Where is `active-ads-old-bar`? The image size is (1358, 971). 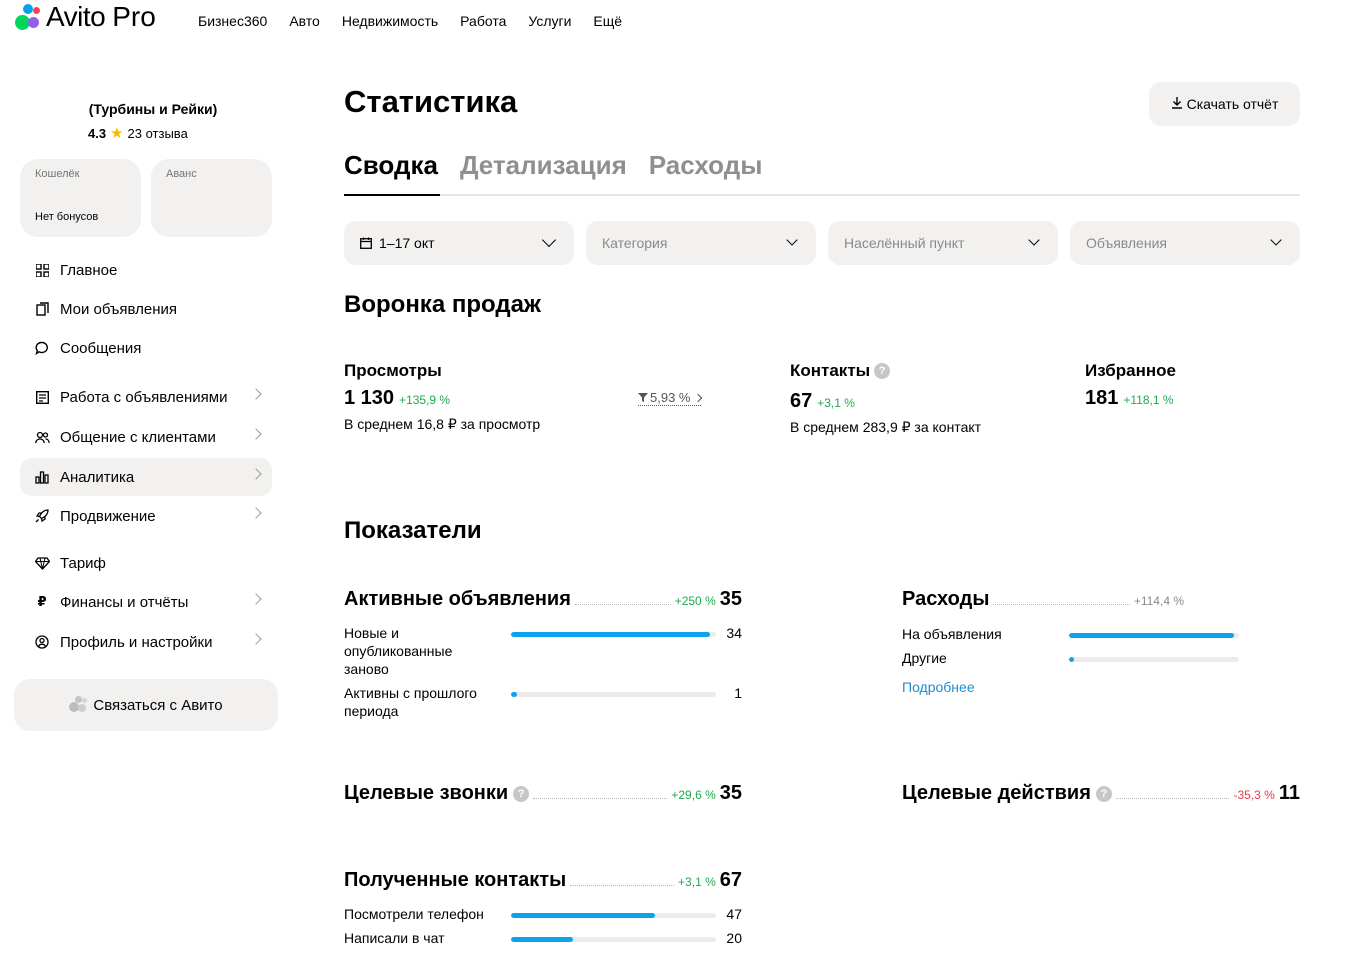 active-ads-old-bar is located at coordinates (613, 694).